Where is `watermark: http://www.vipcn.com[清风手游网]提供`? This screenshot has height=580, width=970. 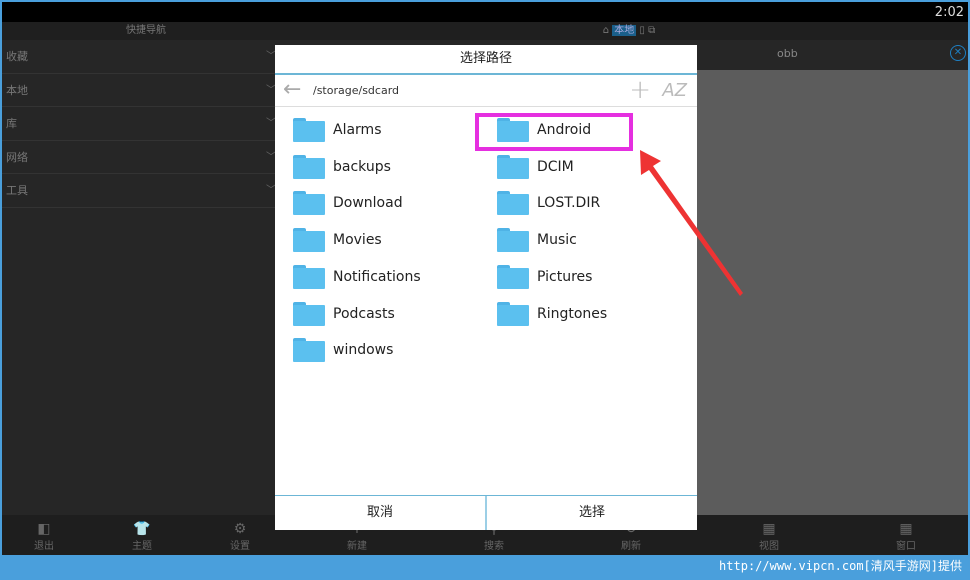
watermark: http://www.vipcn.com[清风手游网]提供 is located at coordinates (840, 566).